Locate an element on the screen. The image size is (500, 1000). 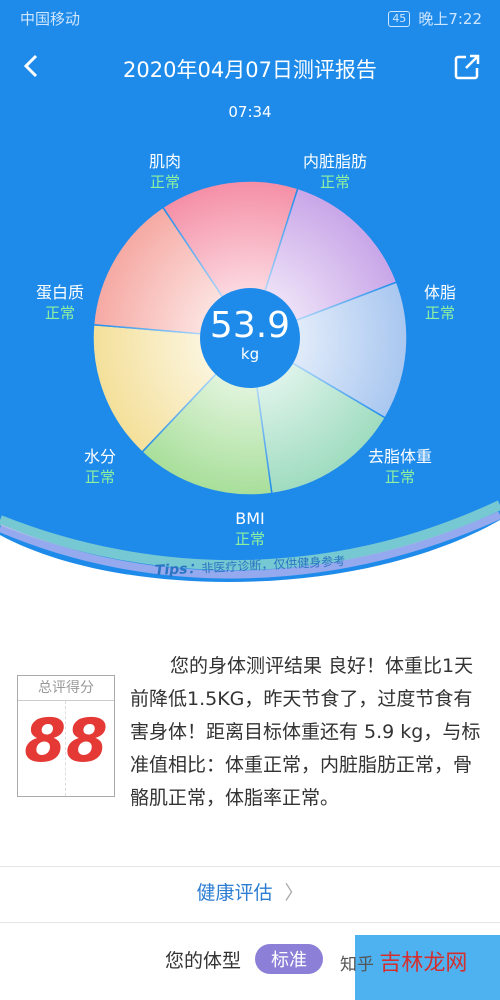
segment-label-protein: 蛋白质 正常 is located at coordinates (59, 302).